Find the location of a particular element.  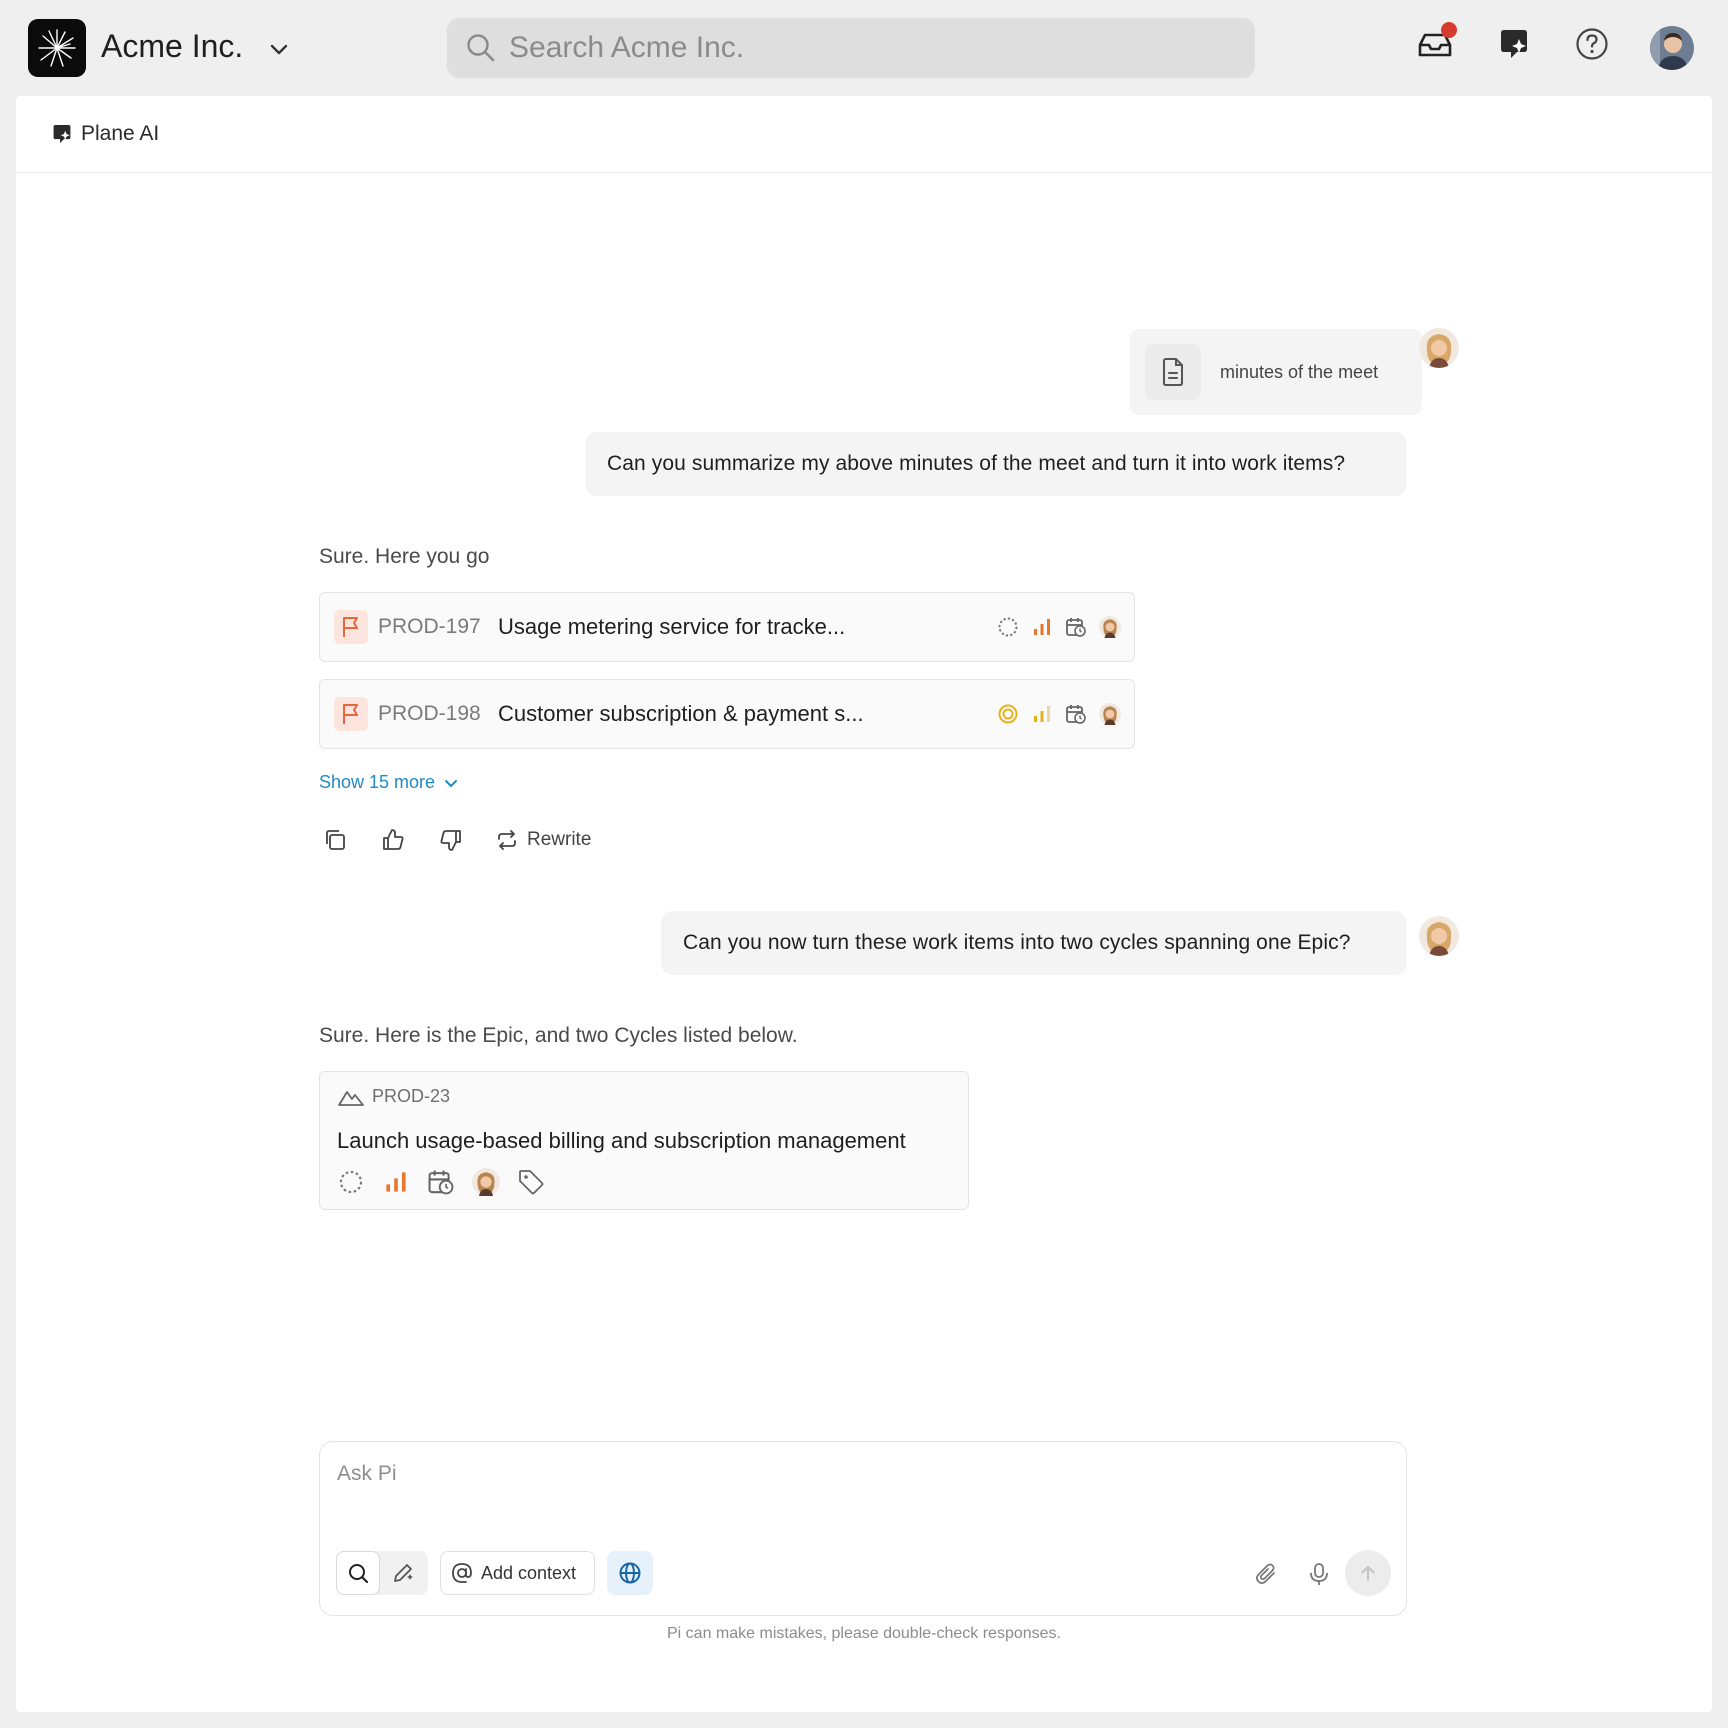

copy-icon is located at coordinates (335, 840).